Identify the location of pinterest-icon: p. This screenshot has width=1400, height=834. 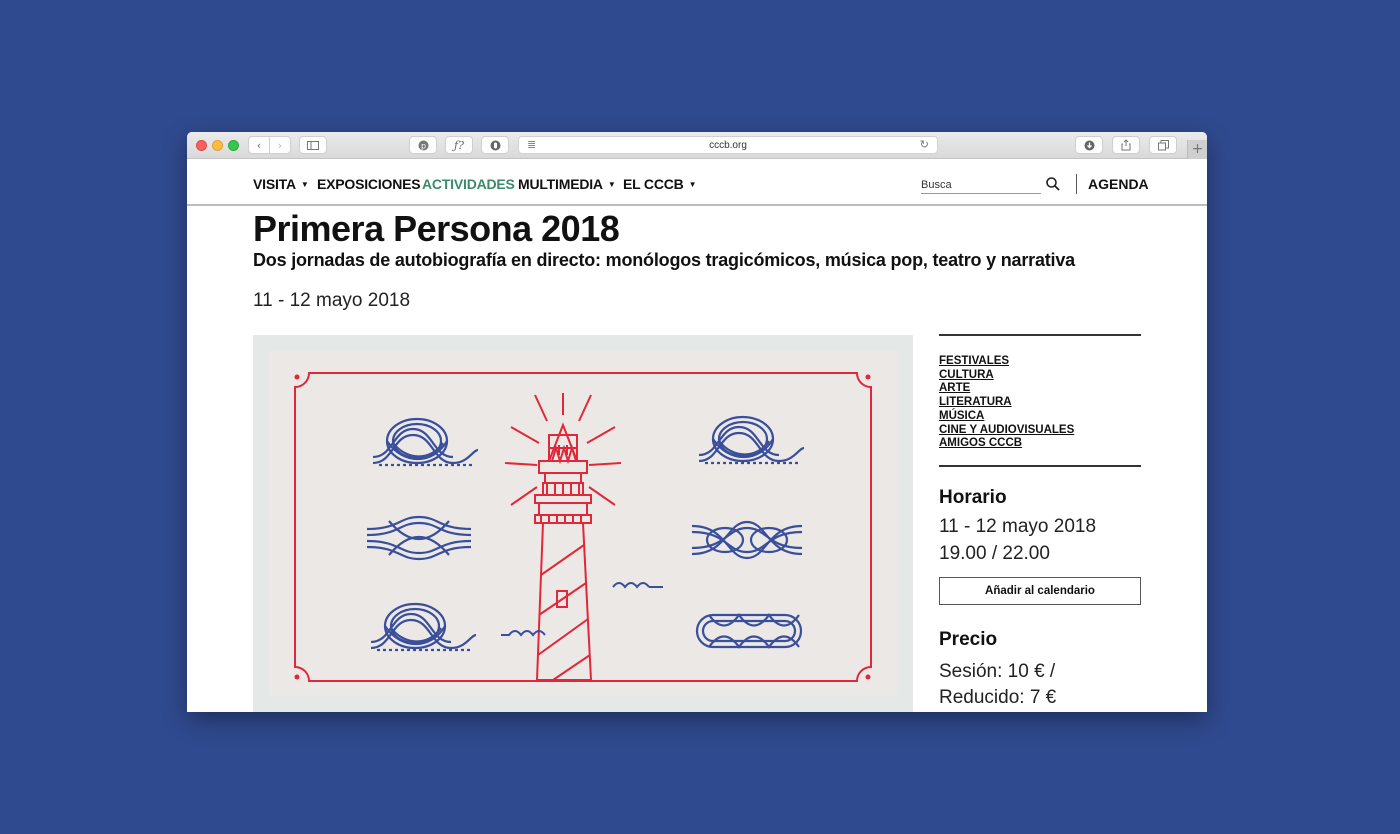
(423, 145).